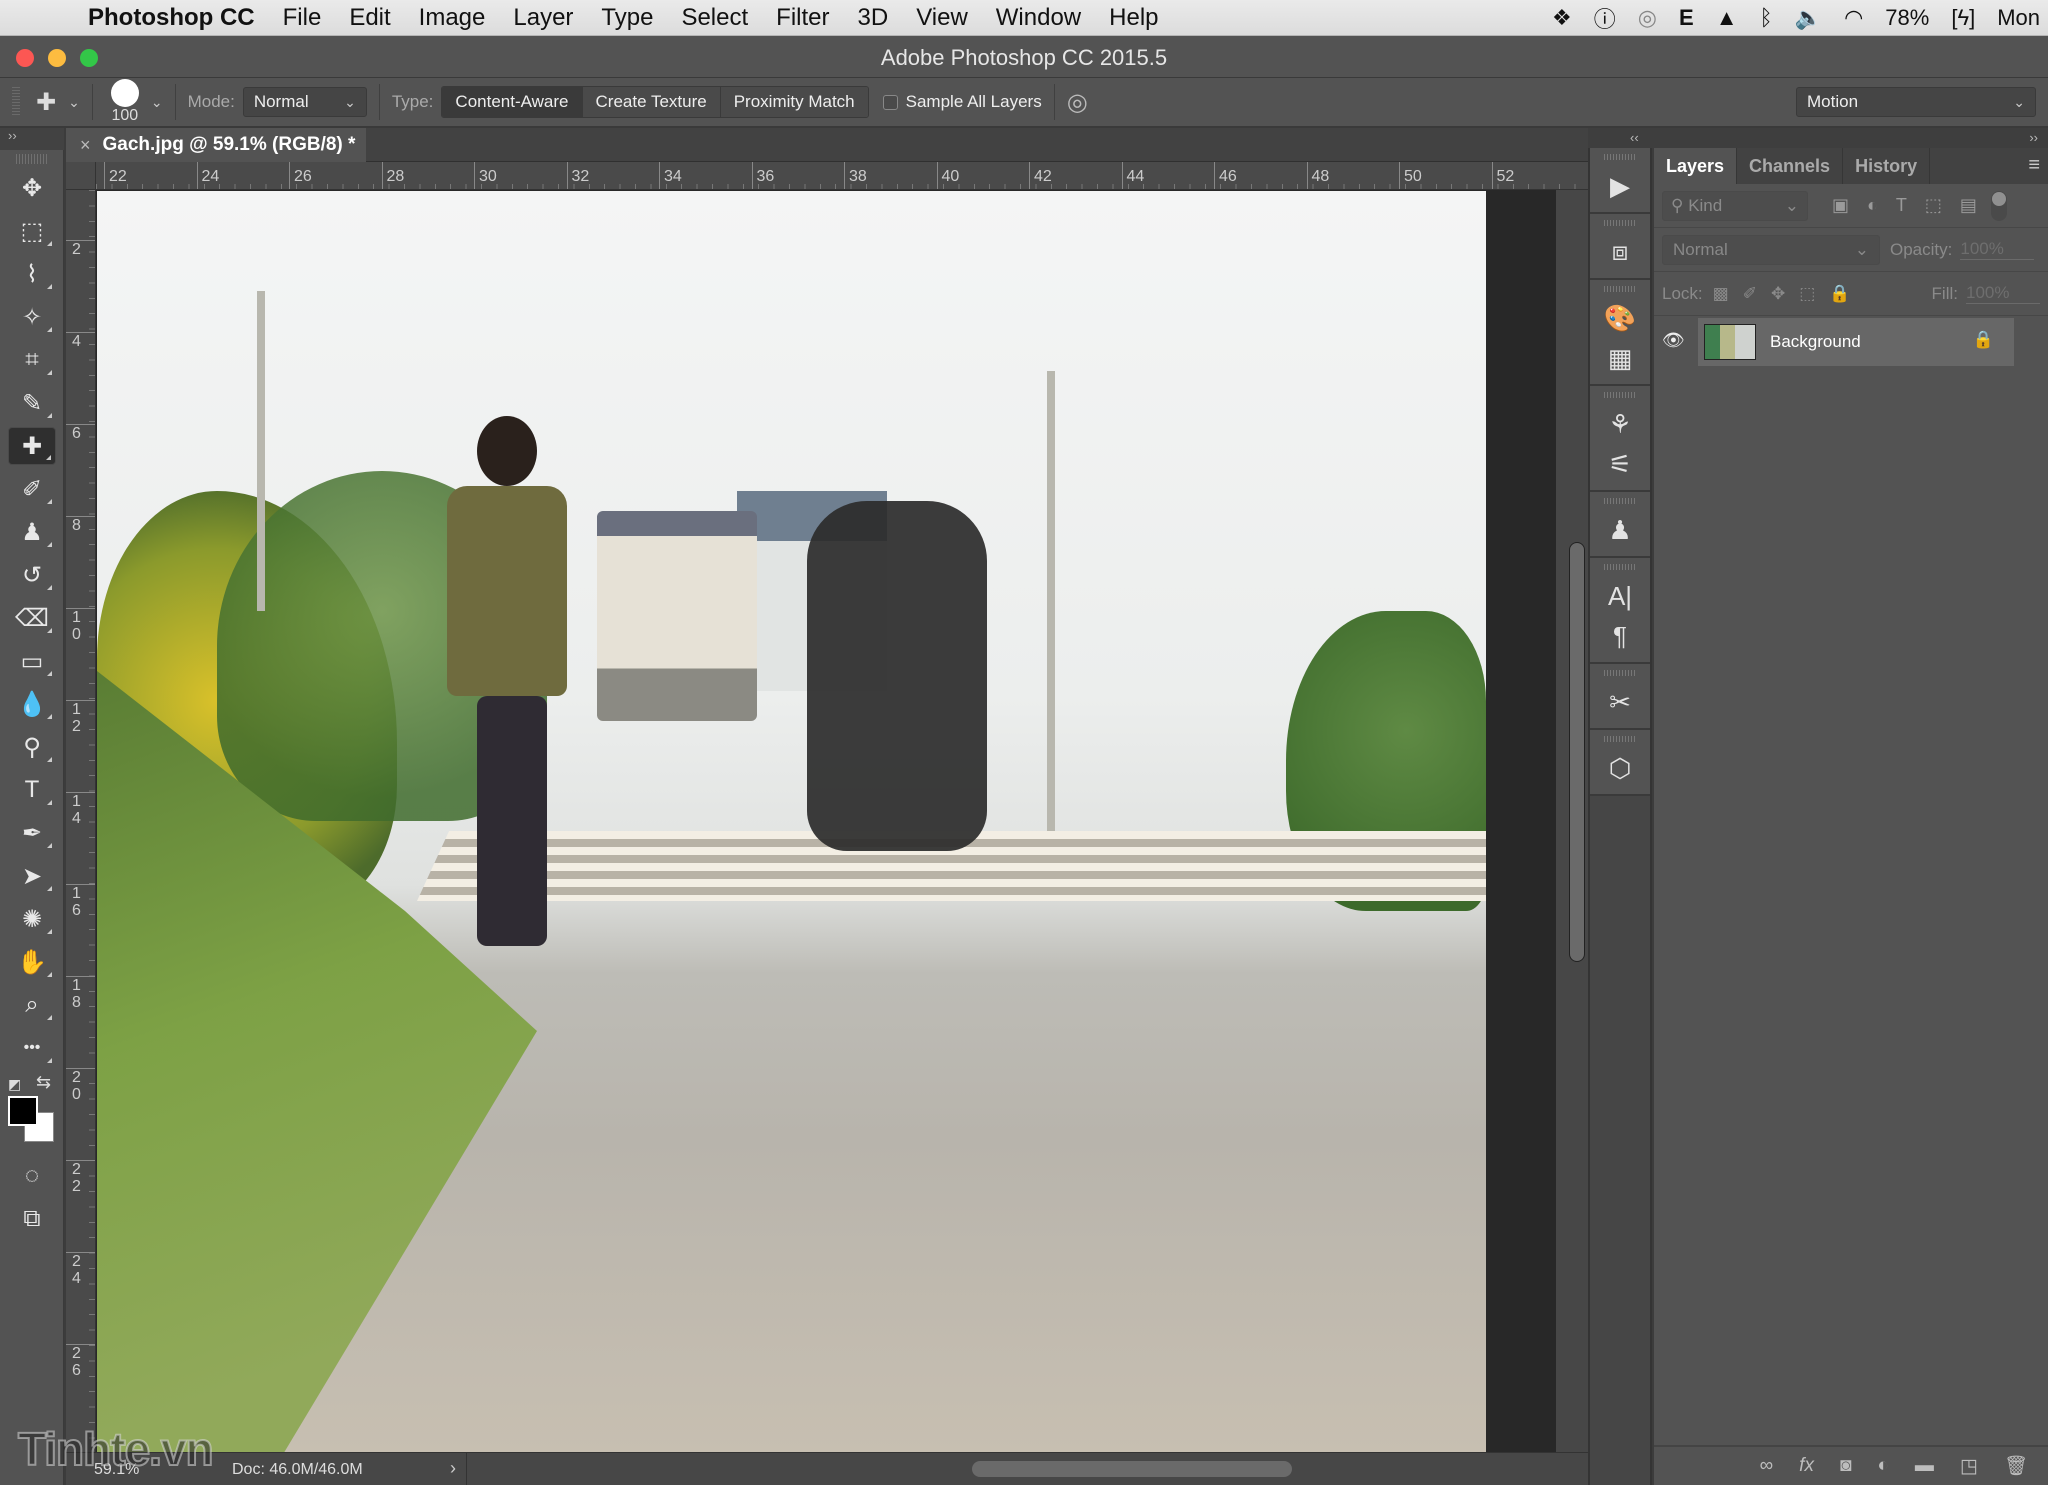 The height and width of the screenshot is (1485, 2048). What do you see at coordinates (31, 159) in the screenshot?
I see `toolbar-grip` at bounding box center [31, 159].